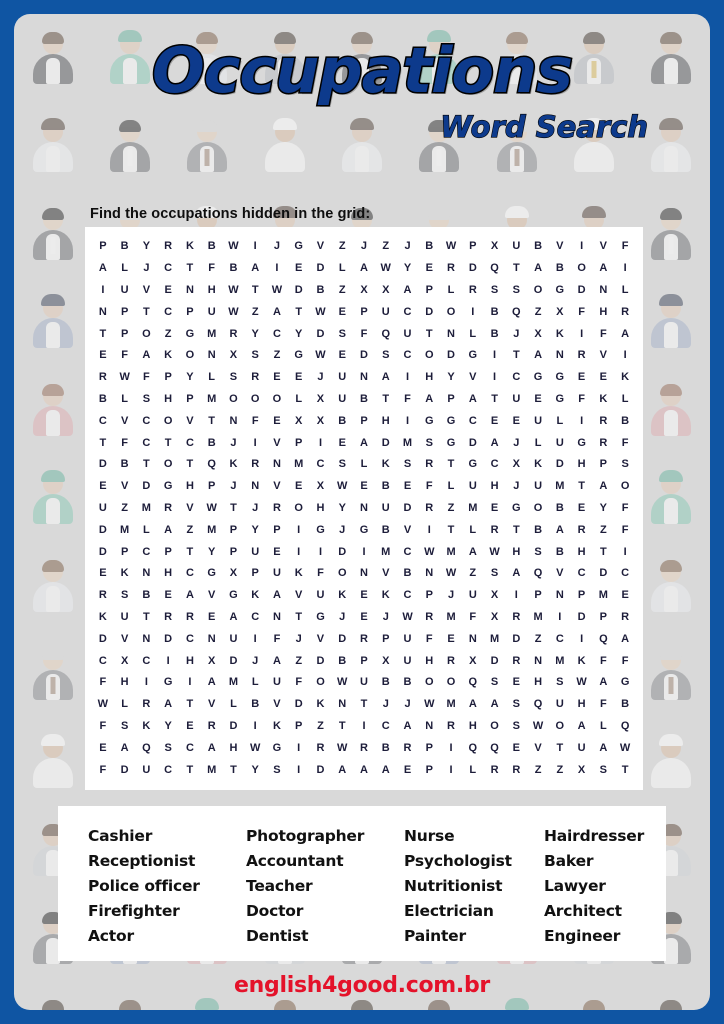 This screenshot has width=724, height=1024. I want to click on grid-letter: Q, so click(603, 639).